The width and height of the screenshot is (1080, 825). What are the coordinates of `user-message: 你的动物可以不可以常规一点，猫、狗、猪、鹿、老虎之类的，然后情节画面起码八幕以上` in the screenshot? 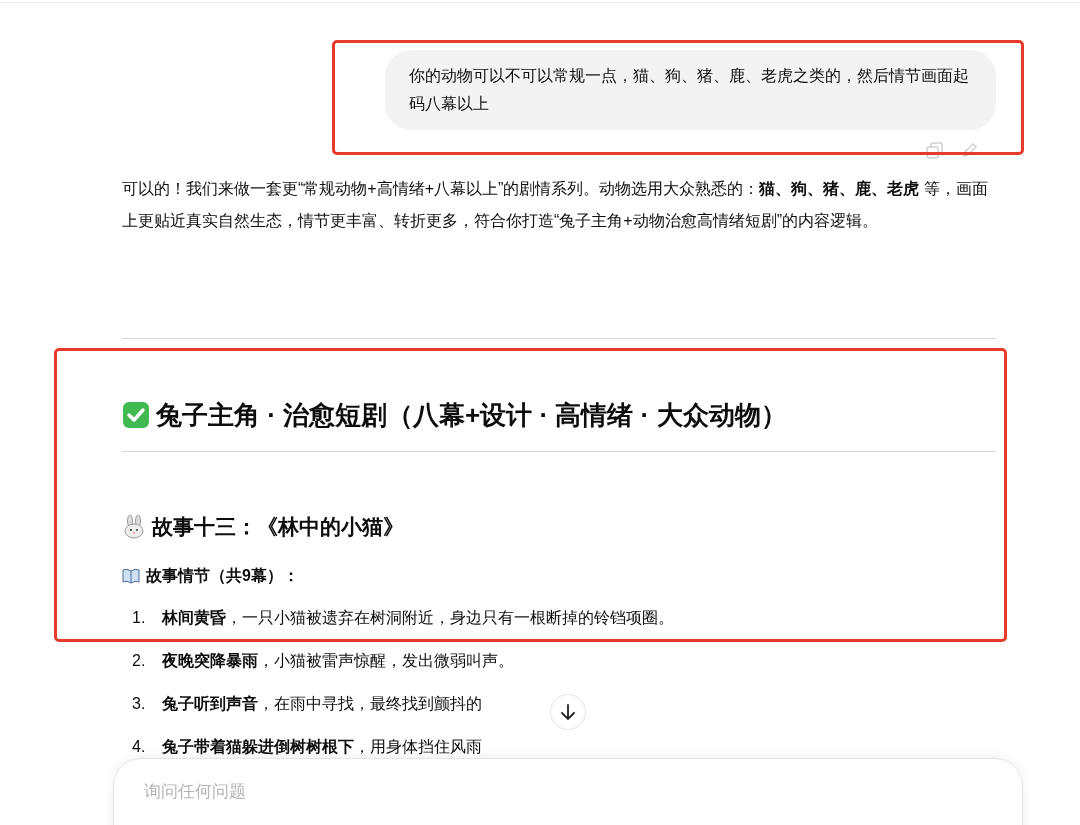 It's located at (690, 90).